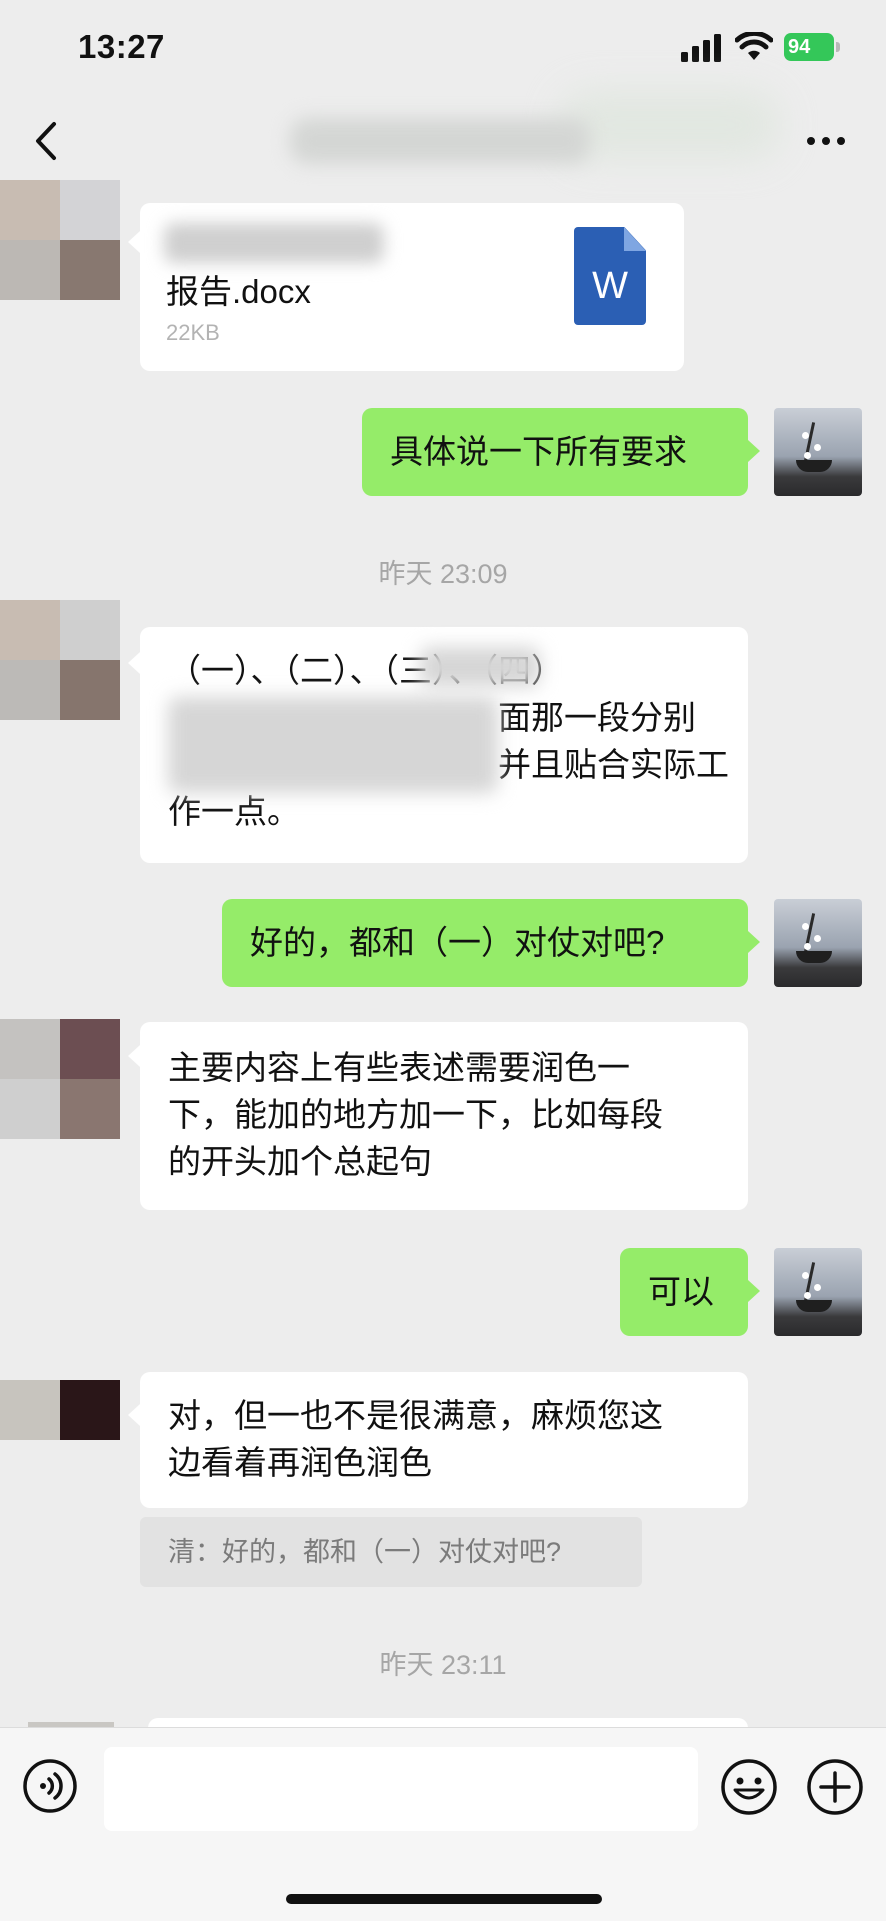 The width and height of the screenshot is (886, 1921). What do you see at coordinates (809, 47) in the screenshot?
I see `battery-level: 94` at bounding box center [809, 47].